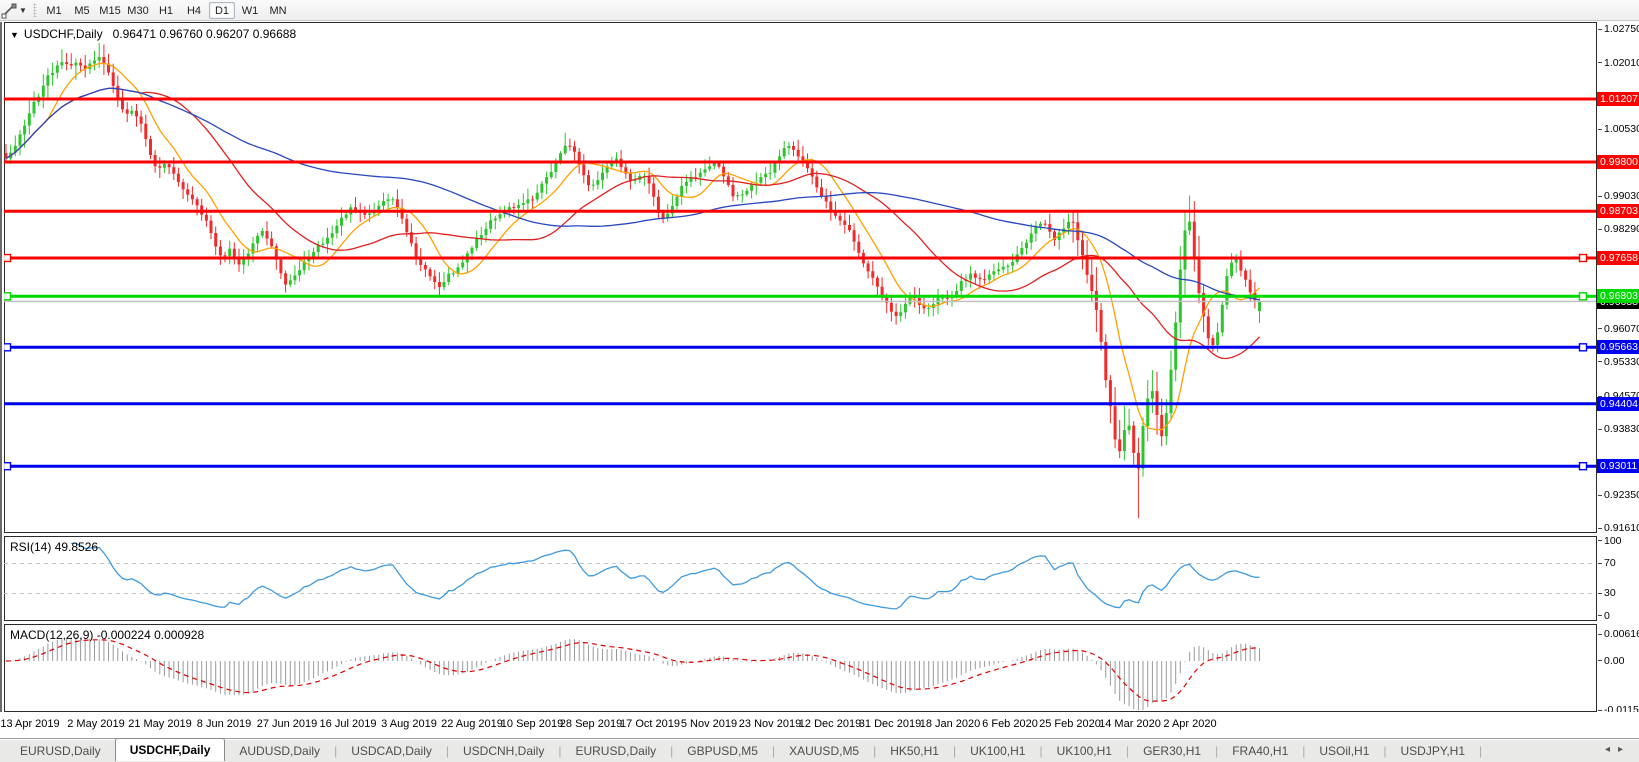 The height and width of the screenshot is (762, 1639). Describe the element at coordinates (1611, 749) in the screenshot. I see `tab-scroll-left-icon: ◂` at that location.